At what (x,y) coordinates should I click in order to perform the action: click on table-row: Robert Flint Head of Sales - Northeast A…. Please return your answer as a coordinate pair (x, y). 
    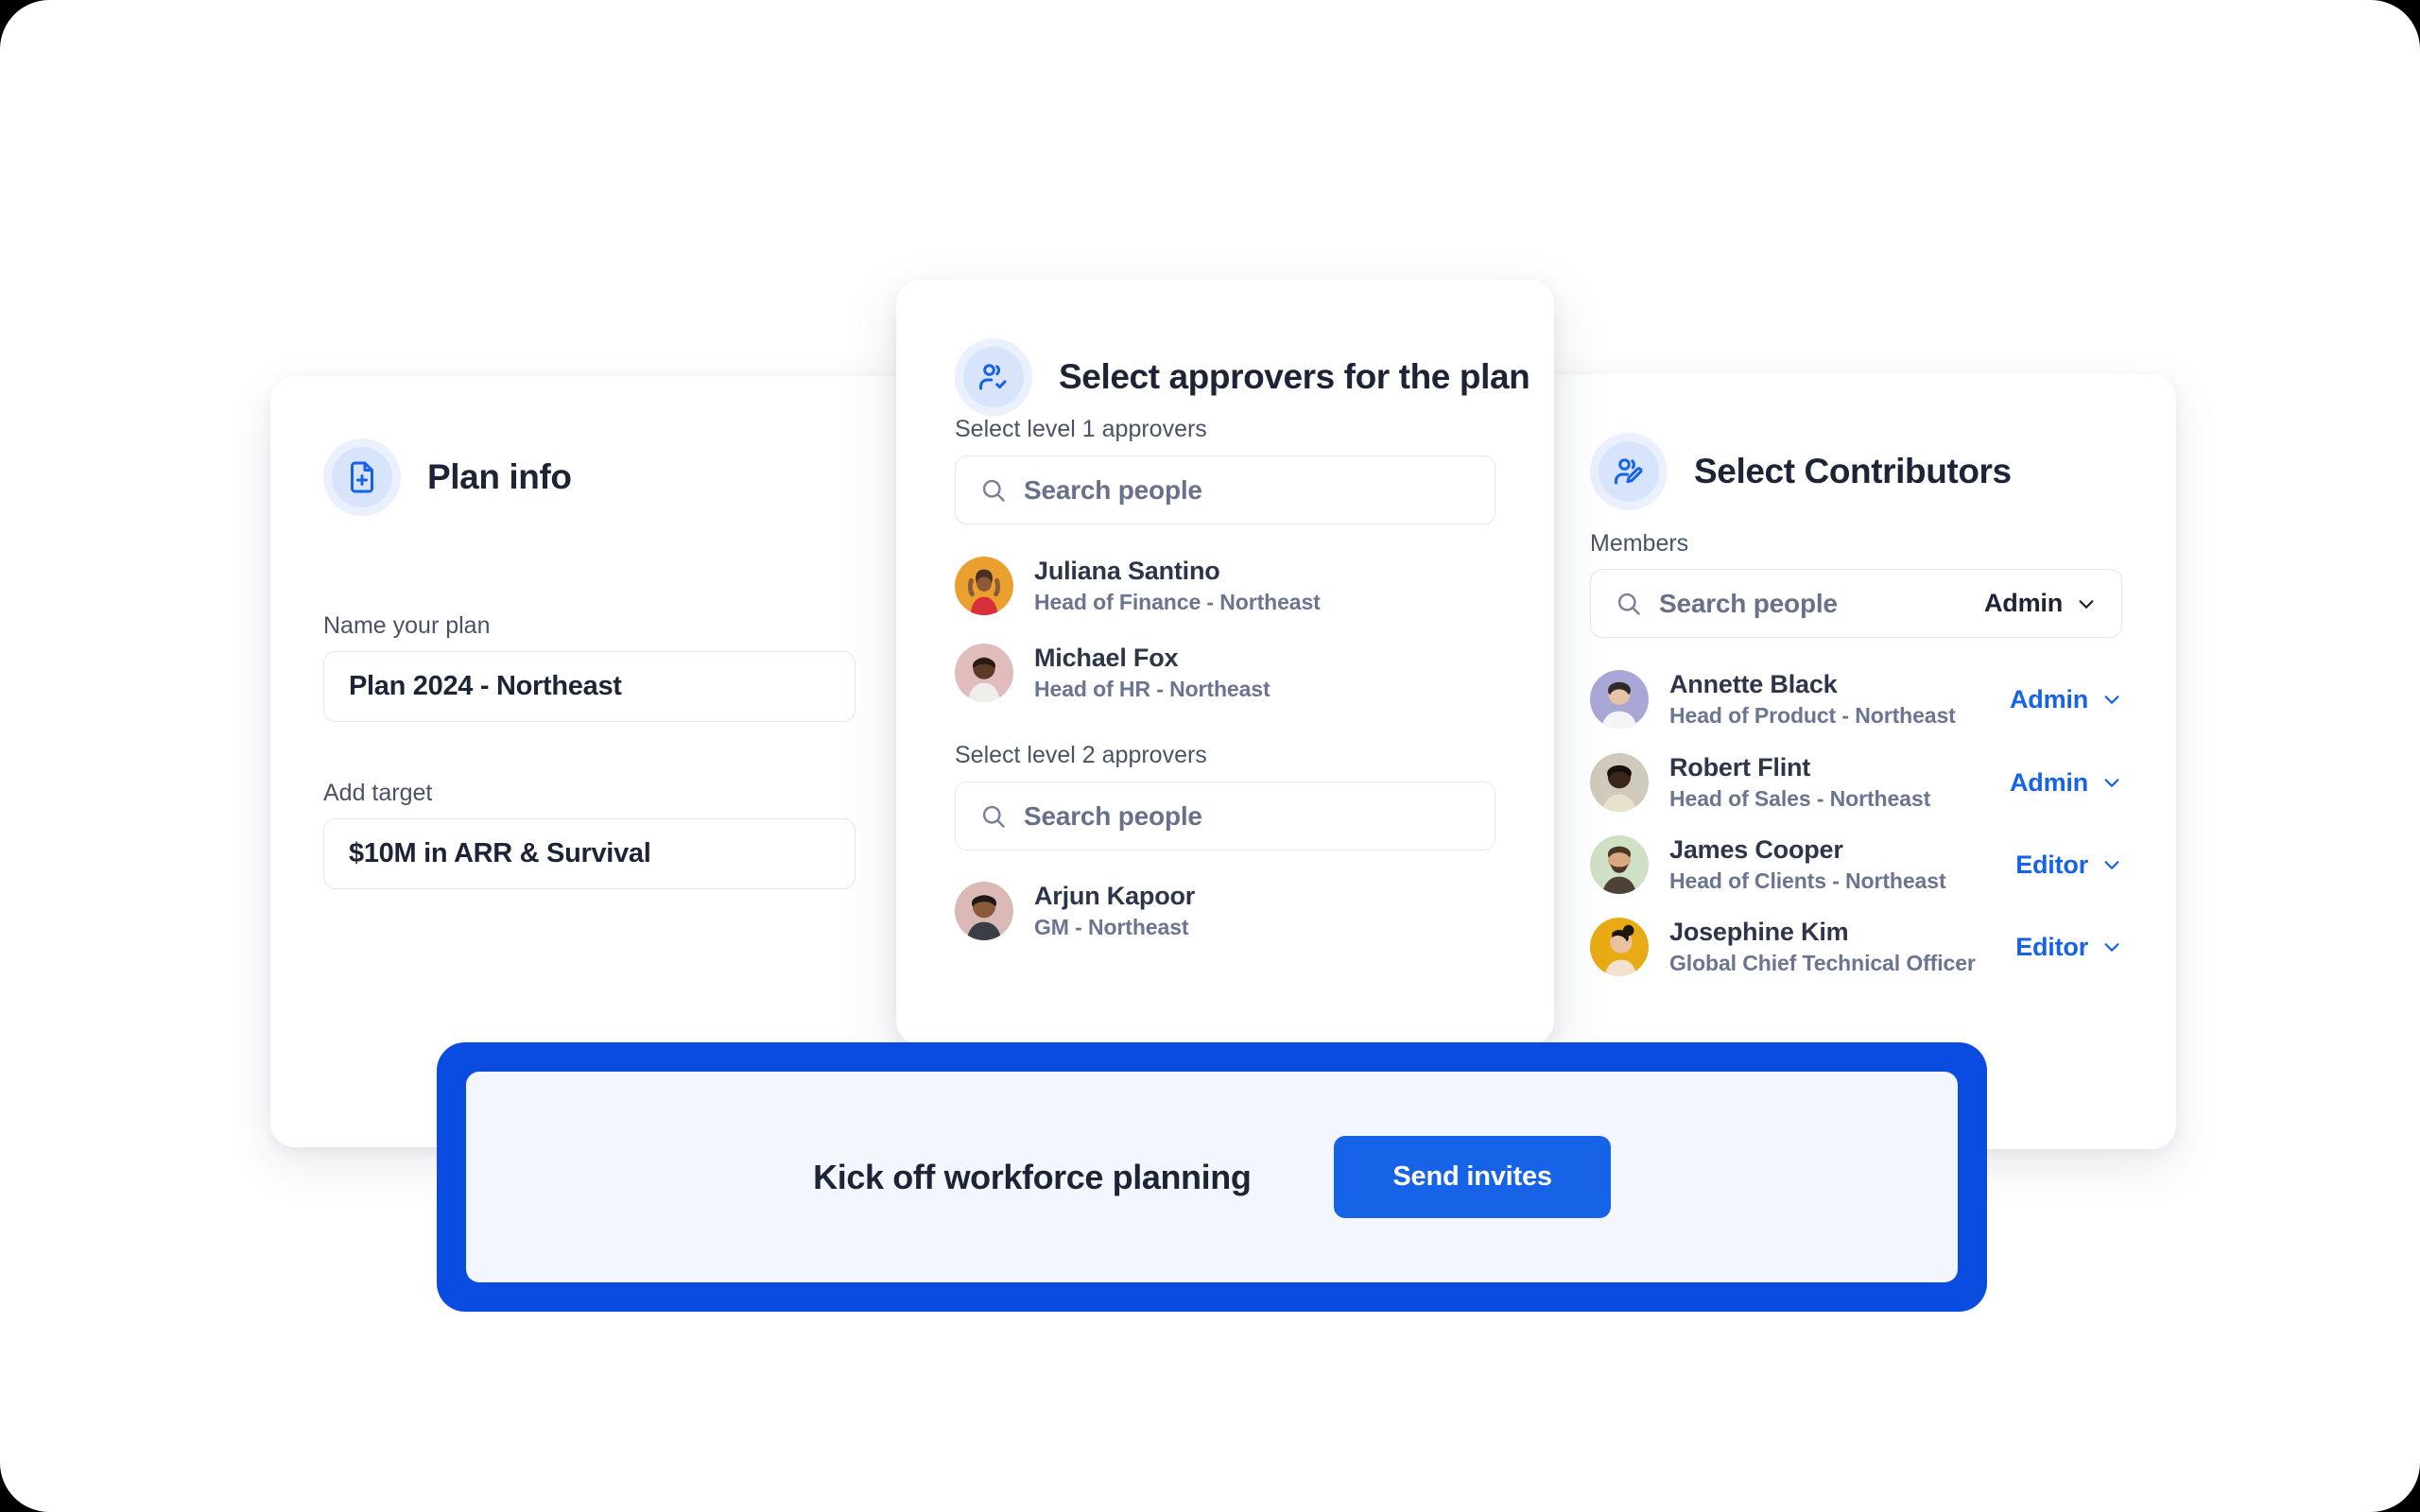
    Looking at the image, I should click on (1856, 783).